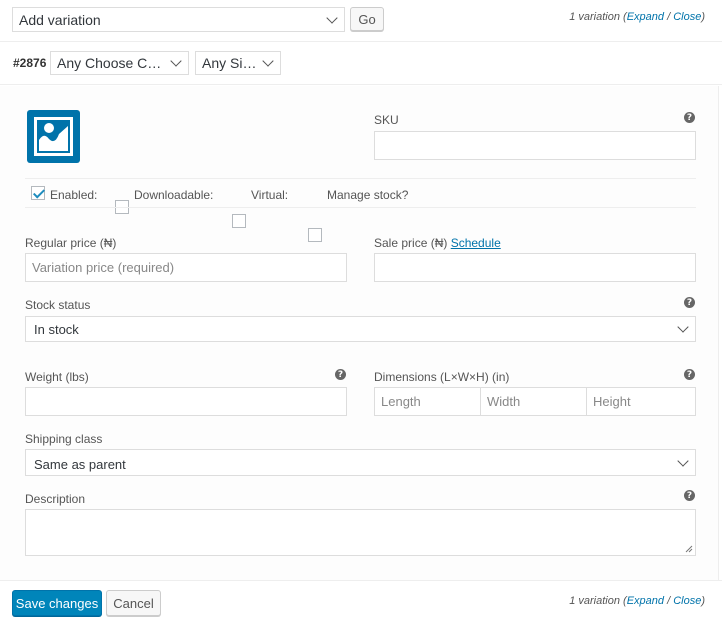 This screenshot has width=722, height=622. What do you see at coordinates (55, 499) in the screenshot?
I see `description-label: Description` at bounding box center [55, 499].